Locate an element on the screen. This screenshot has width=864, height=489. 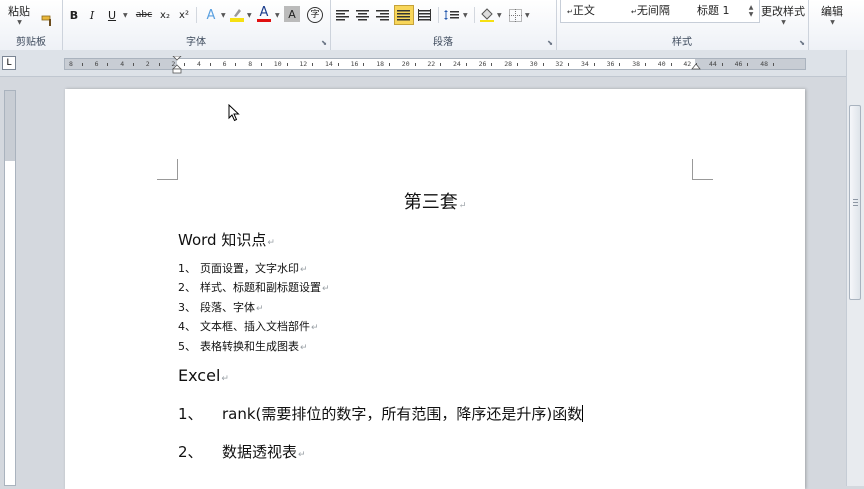
ruler-number: 32 is located at coordinates (559, 64).